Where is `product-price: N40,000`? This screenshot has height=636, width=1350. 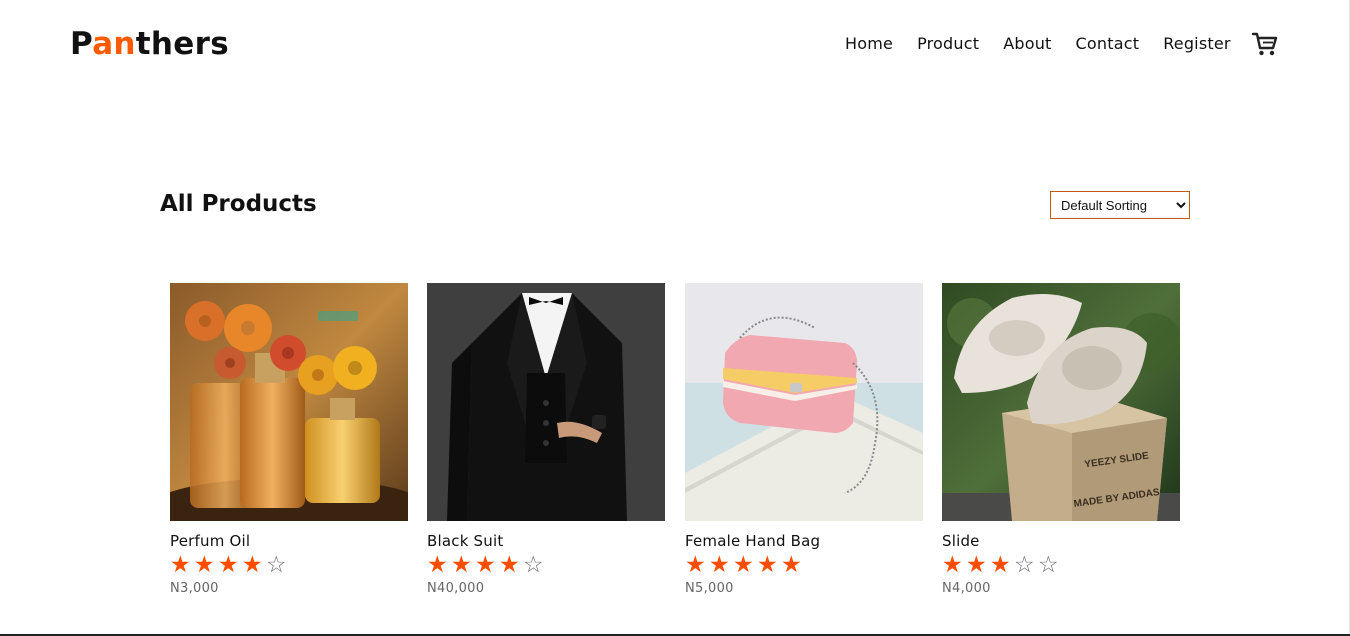 product-price: N40,000 is located at coordinates (456, 588).